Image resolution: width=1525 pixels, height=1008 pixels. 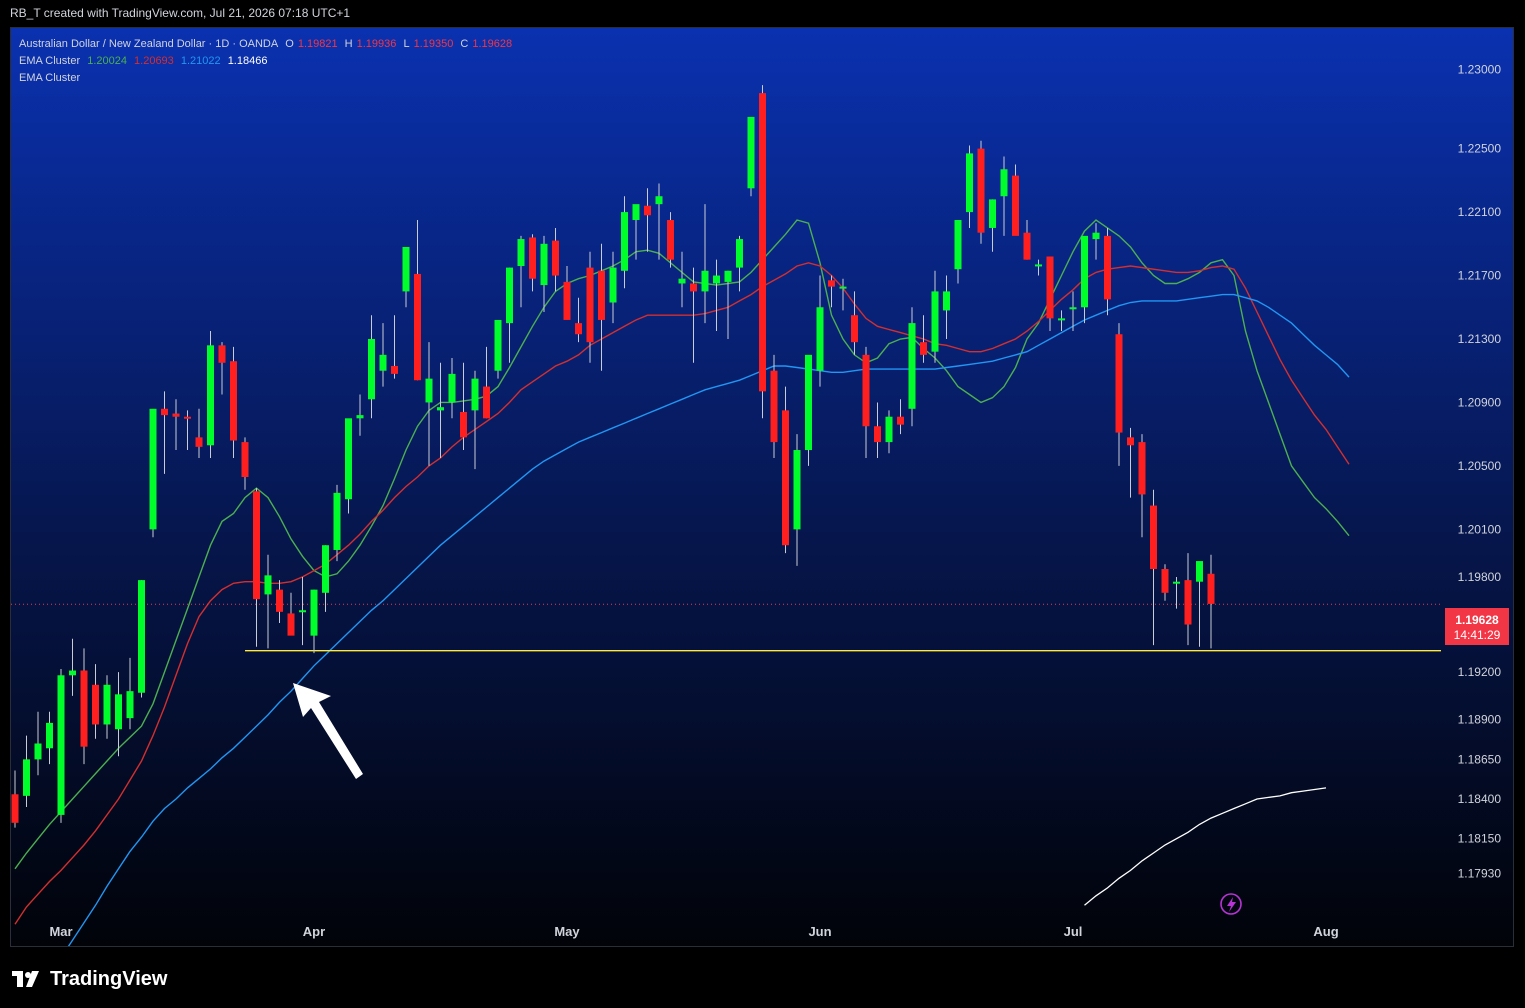 I want to click on ema-value-2: 1.20693, so click(x=154, y=61).